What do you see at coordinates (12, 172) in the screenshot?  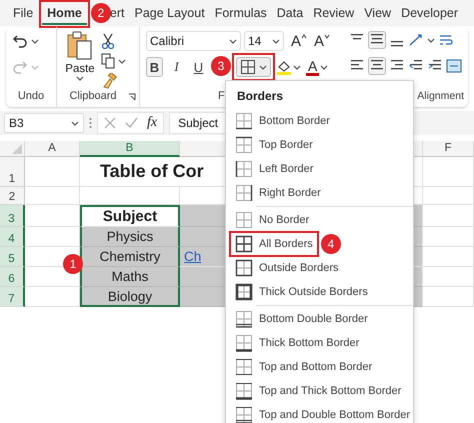 I see `row-header: 1` at bounding box center [12, 172].